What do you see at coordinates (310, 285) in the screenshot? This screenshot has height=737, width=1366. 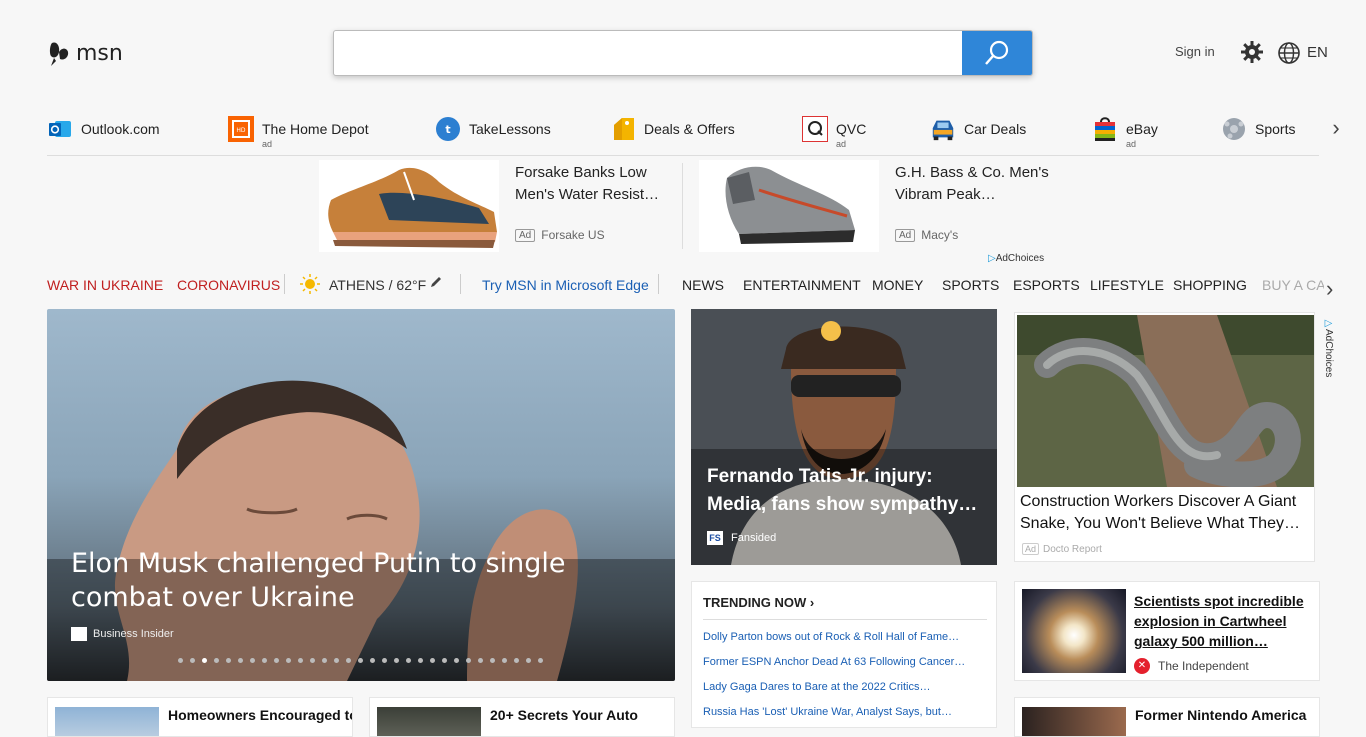 I see `sun-icon` at bounding box center [310, 285].